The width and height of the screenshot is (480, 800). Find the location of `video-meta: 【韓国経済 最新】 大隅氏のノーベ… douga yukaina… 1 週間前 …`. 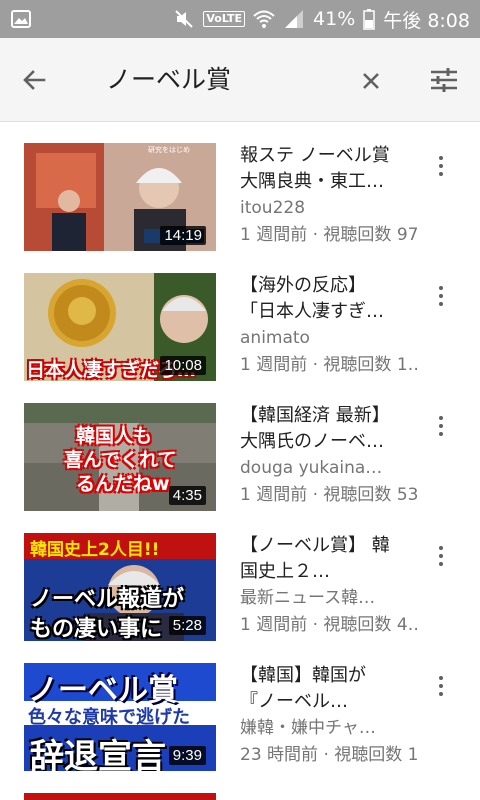

video-meta: 【韓国経済 最新】 大隅氏のノーベ… douga yukaina… 1 週間前 … is located at coordinates (330, 456).